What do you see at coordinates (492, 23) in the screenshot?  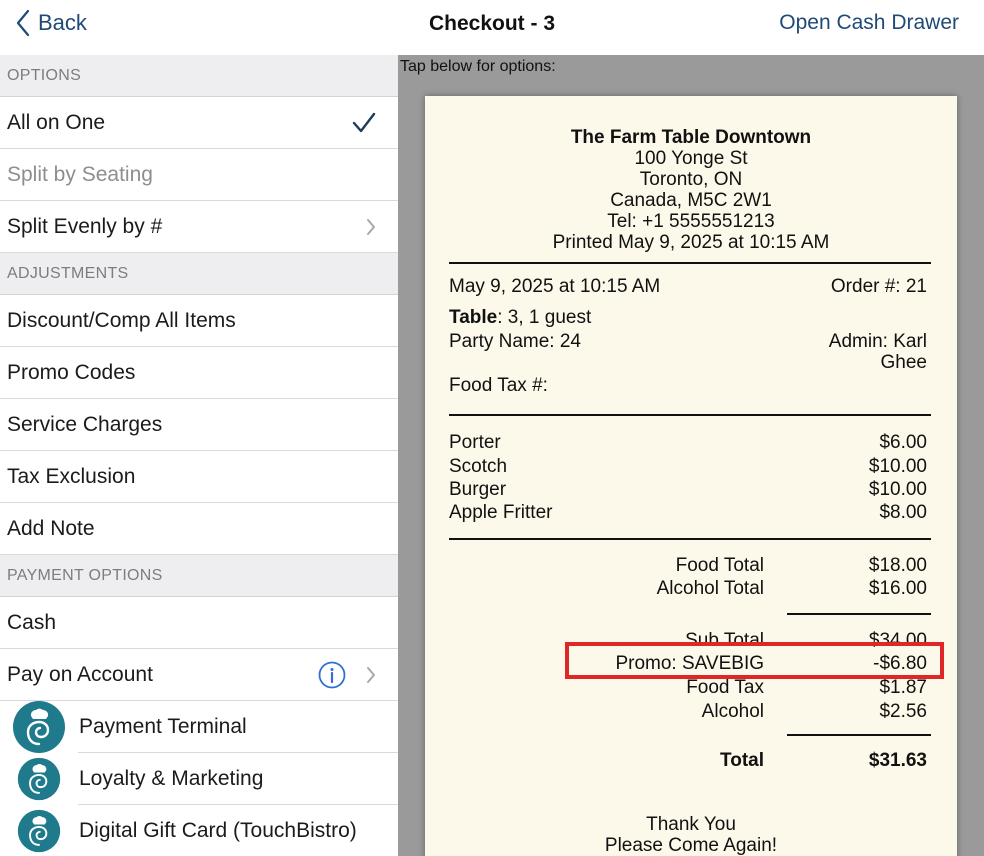 I see `page-title: Checkout - 3` at bounding box center [492, 23].